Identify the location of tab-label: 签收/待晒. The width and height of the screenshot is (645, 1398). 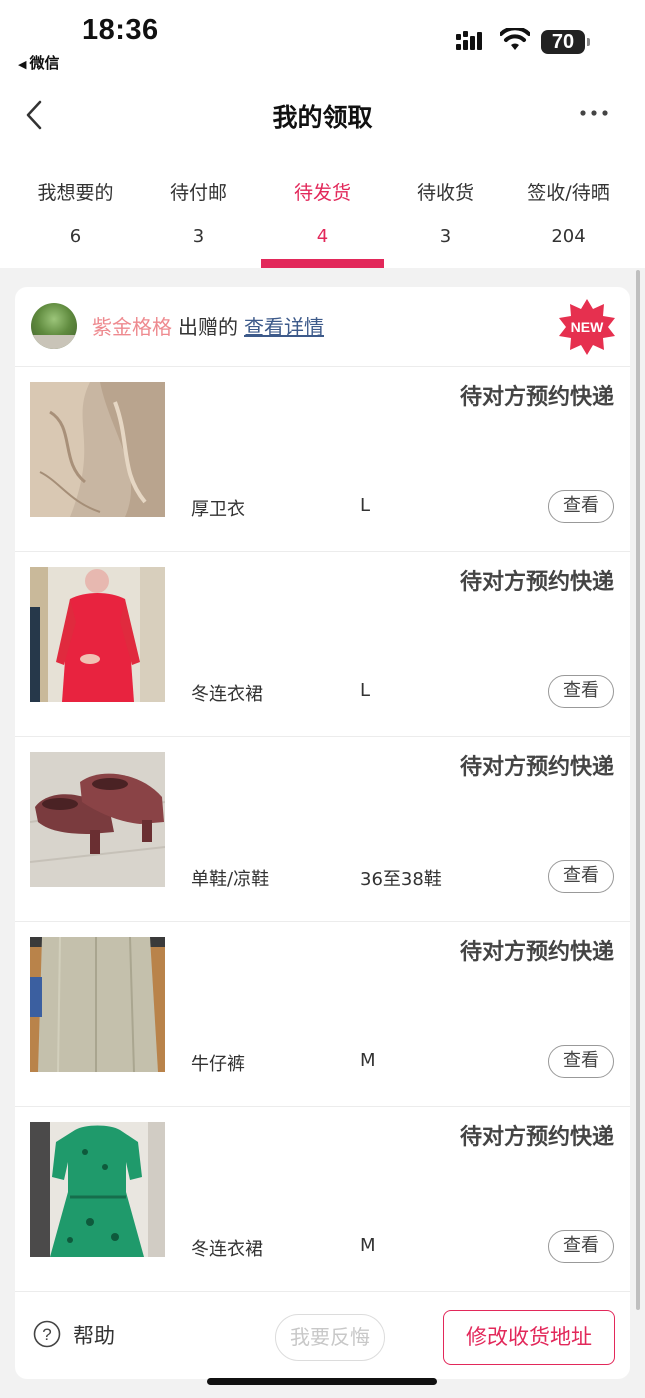
(568, 193).